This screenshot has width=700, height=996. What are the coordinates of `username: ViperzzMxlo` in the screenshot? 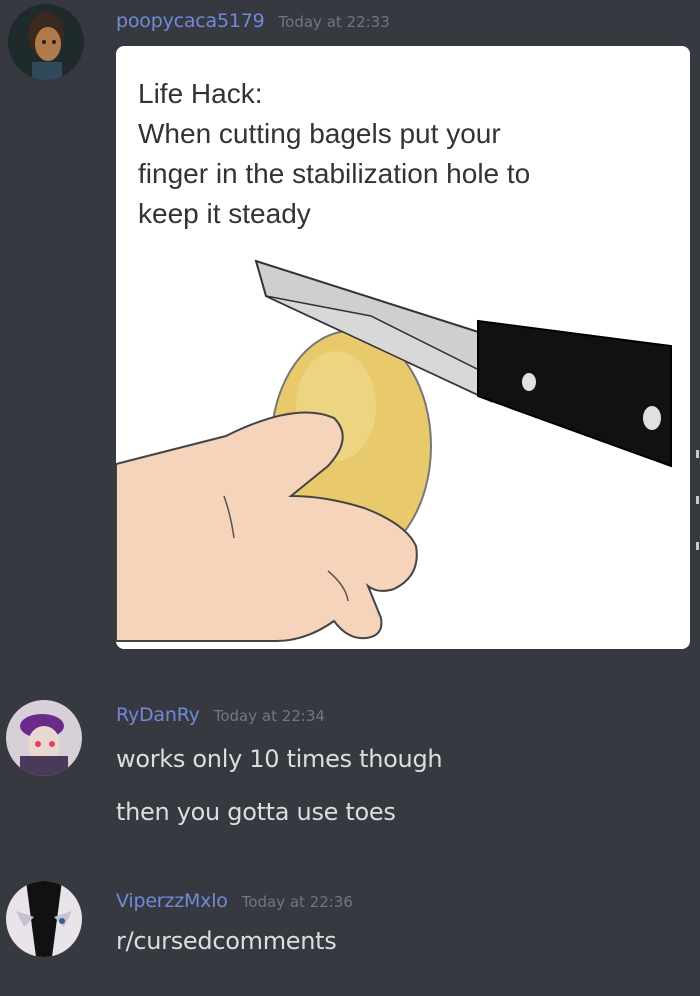 It's located at (172, 901).